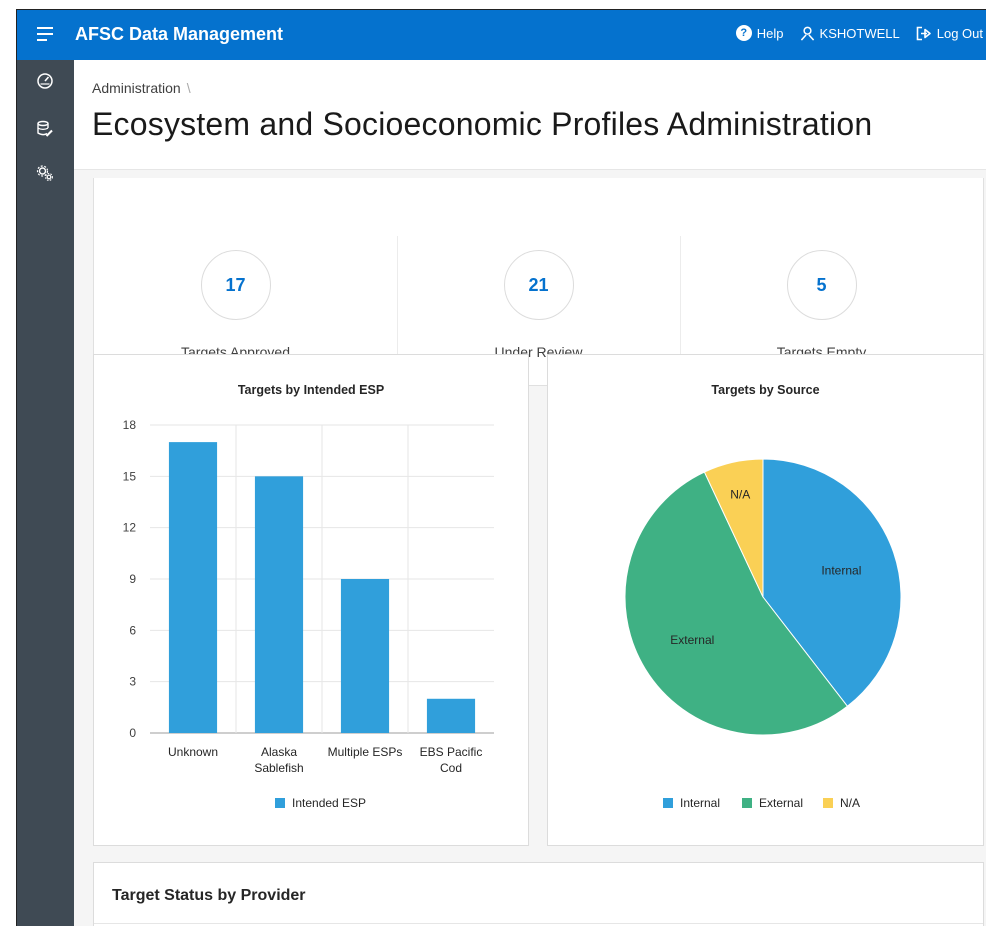 The image size is (986, 926). I want to click on nav-links: ? Help KSHOTWELL Log Out, so click(851, 33).